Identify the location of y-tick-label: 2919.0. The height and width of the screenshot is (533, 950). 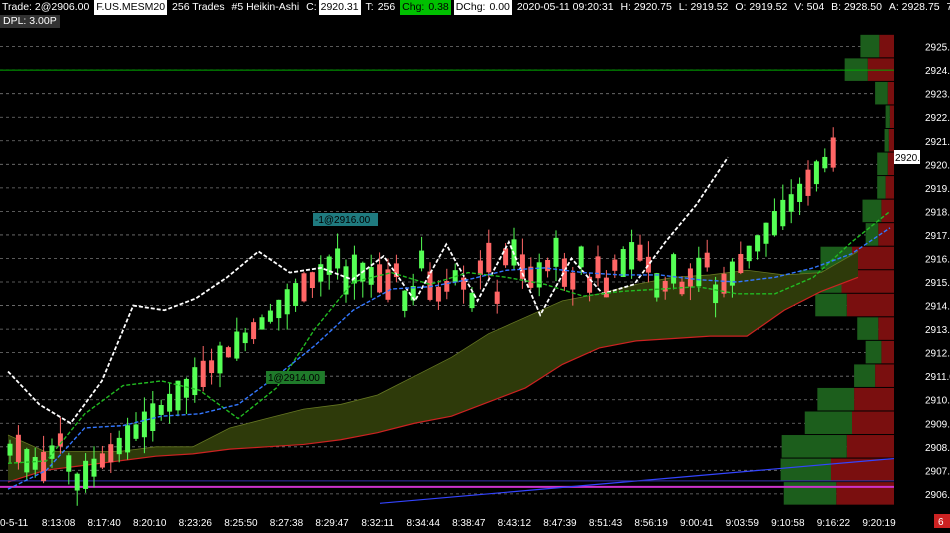
(937, 189).